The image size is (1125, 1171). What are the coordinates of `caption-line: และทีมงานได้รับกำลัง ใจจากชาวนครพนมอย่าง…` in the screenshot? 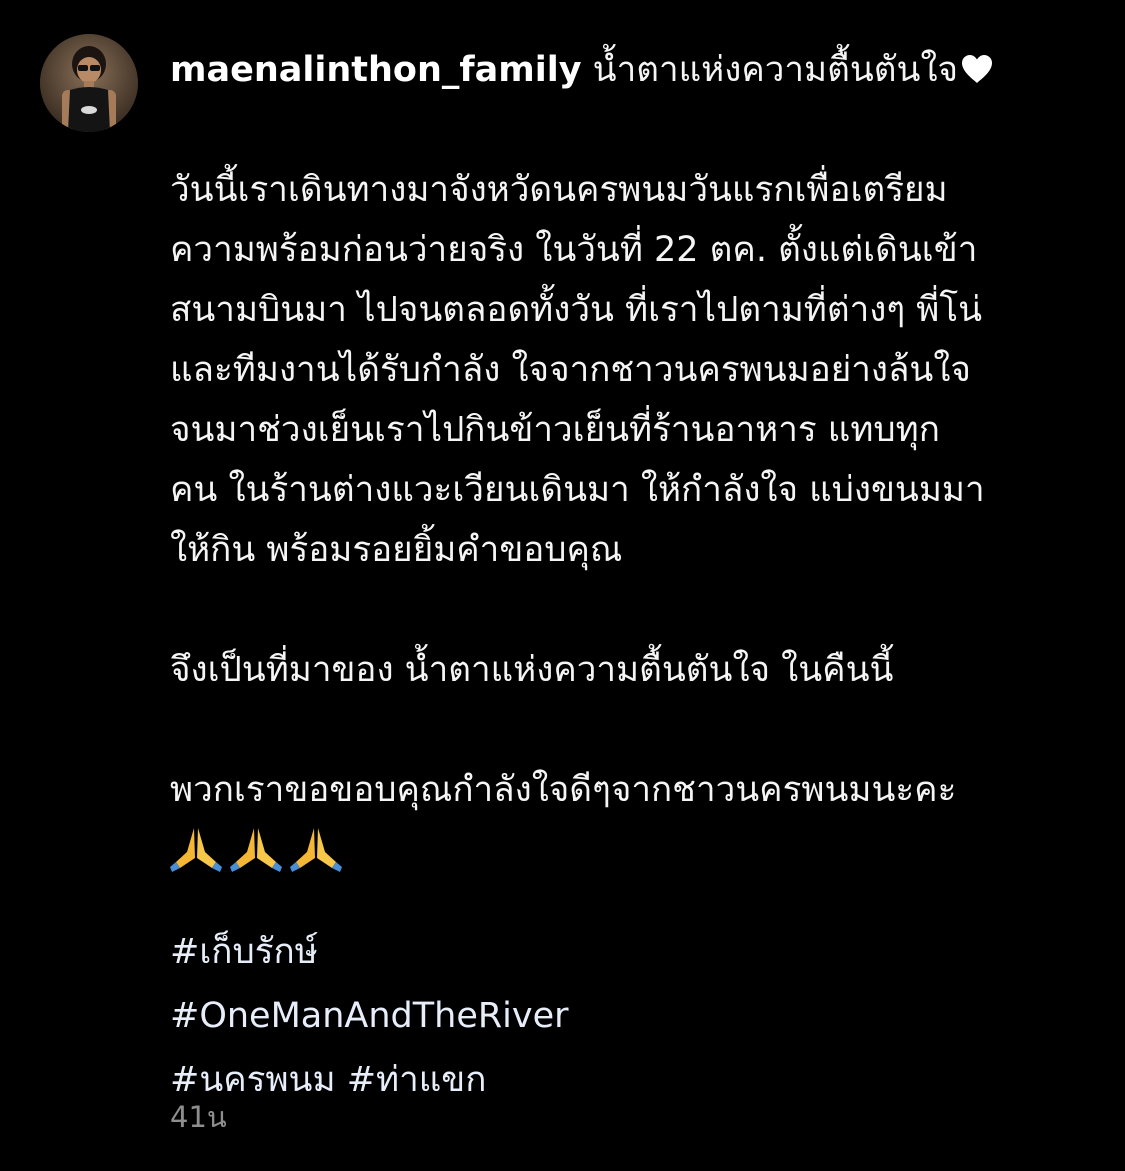 It's located at (570, 370).